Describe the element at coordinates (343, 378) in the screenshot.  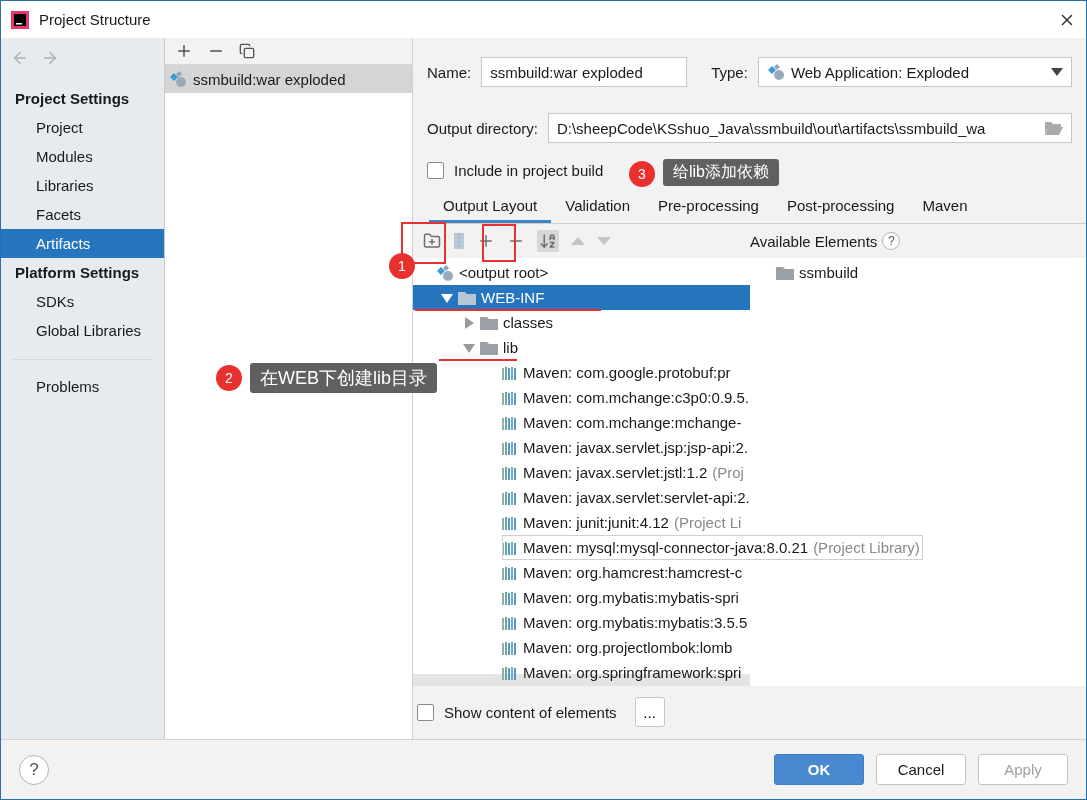
I see `annotation-callout: 在WEB下创建lib目录` at that location.